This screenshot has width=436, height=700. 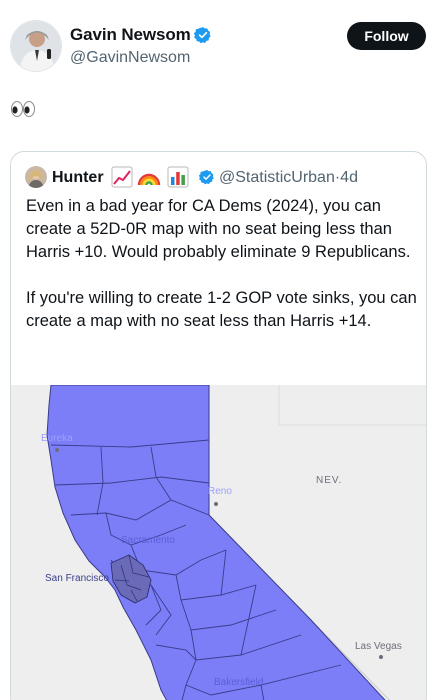 I want to click on eyes-emoji-icon, so click(x=23, y=109).